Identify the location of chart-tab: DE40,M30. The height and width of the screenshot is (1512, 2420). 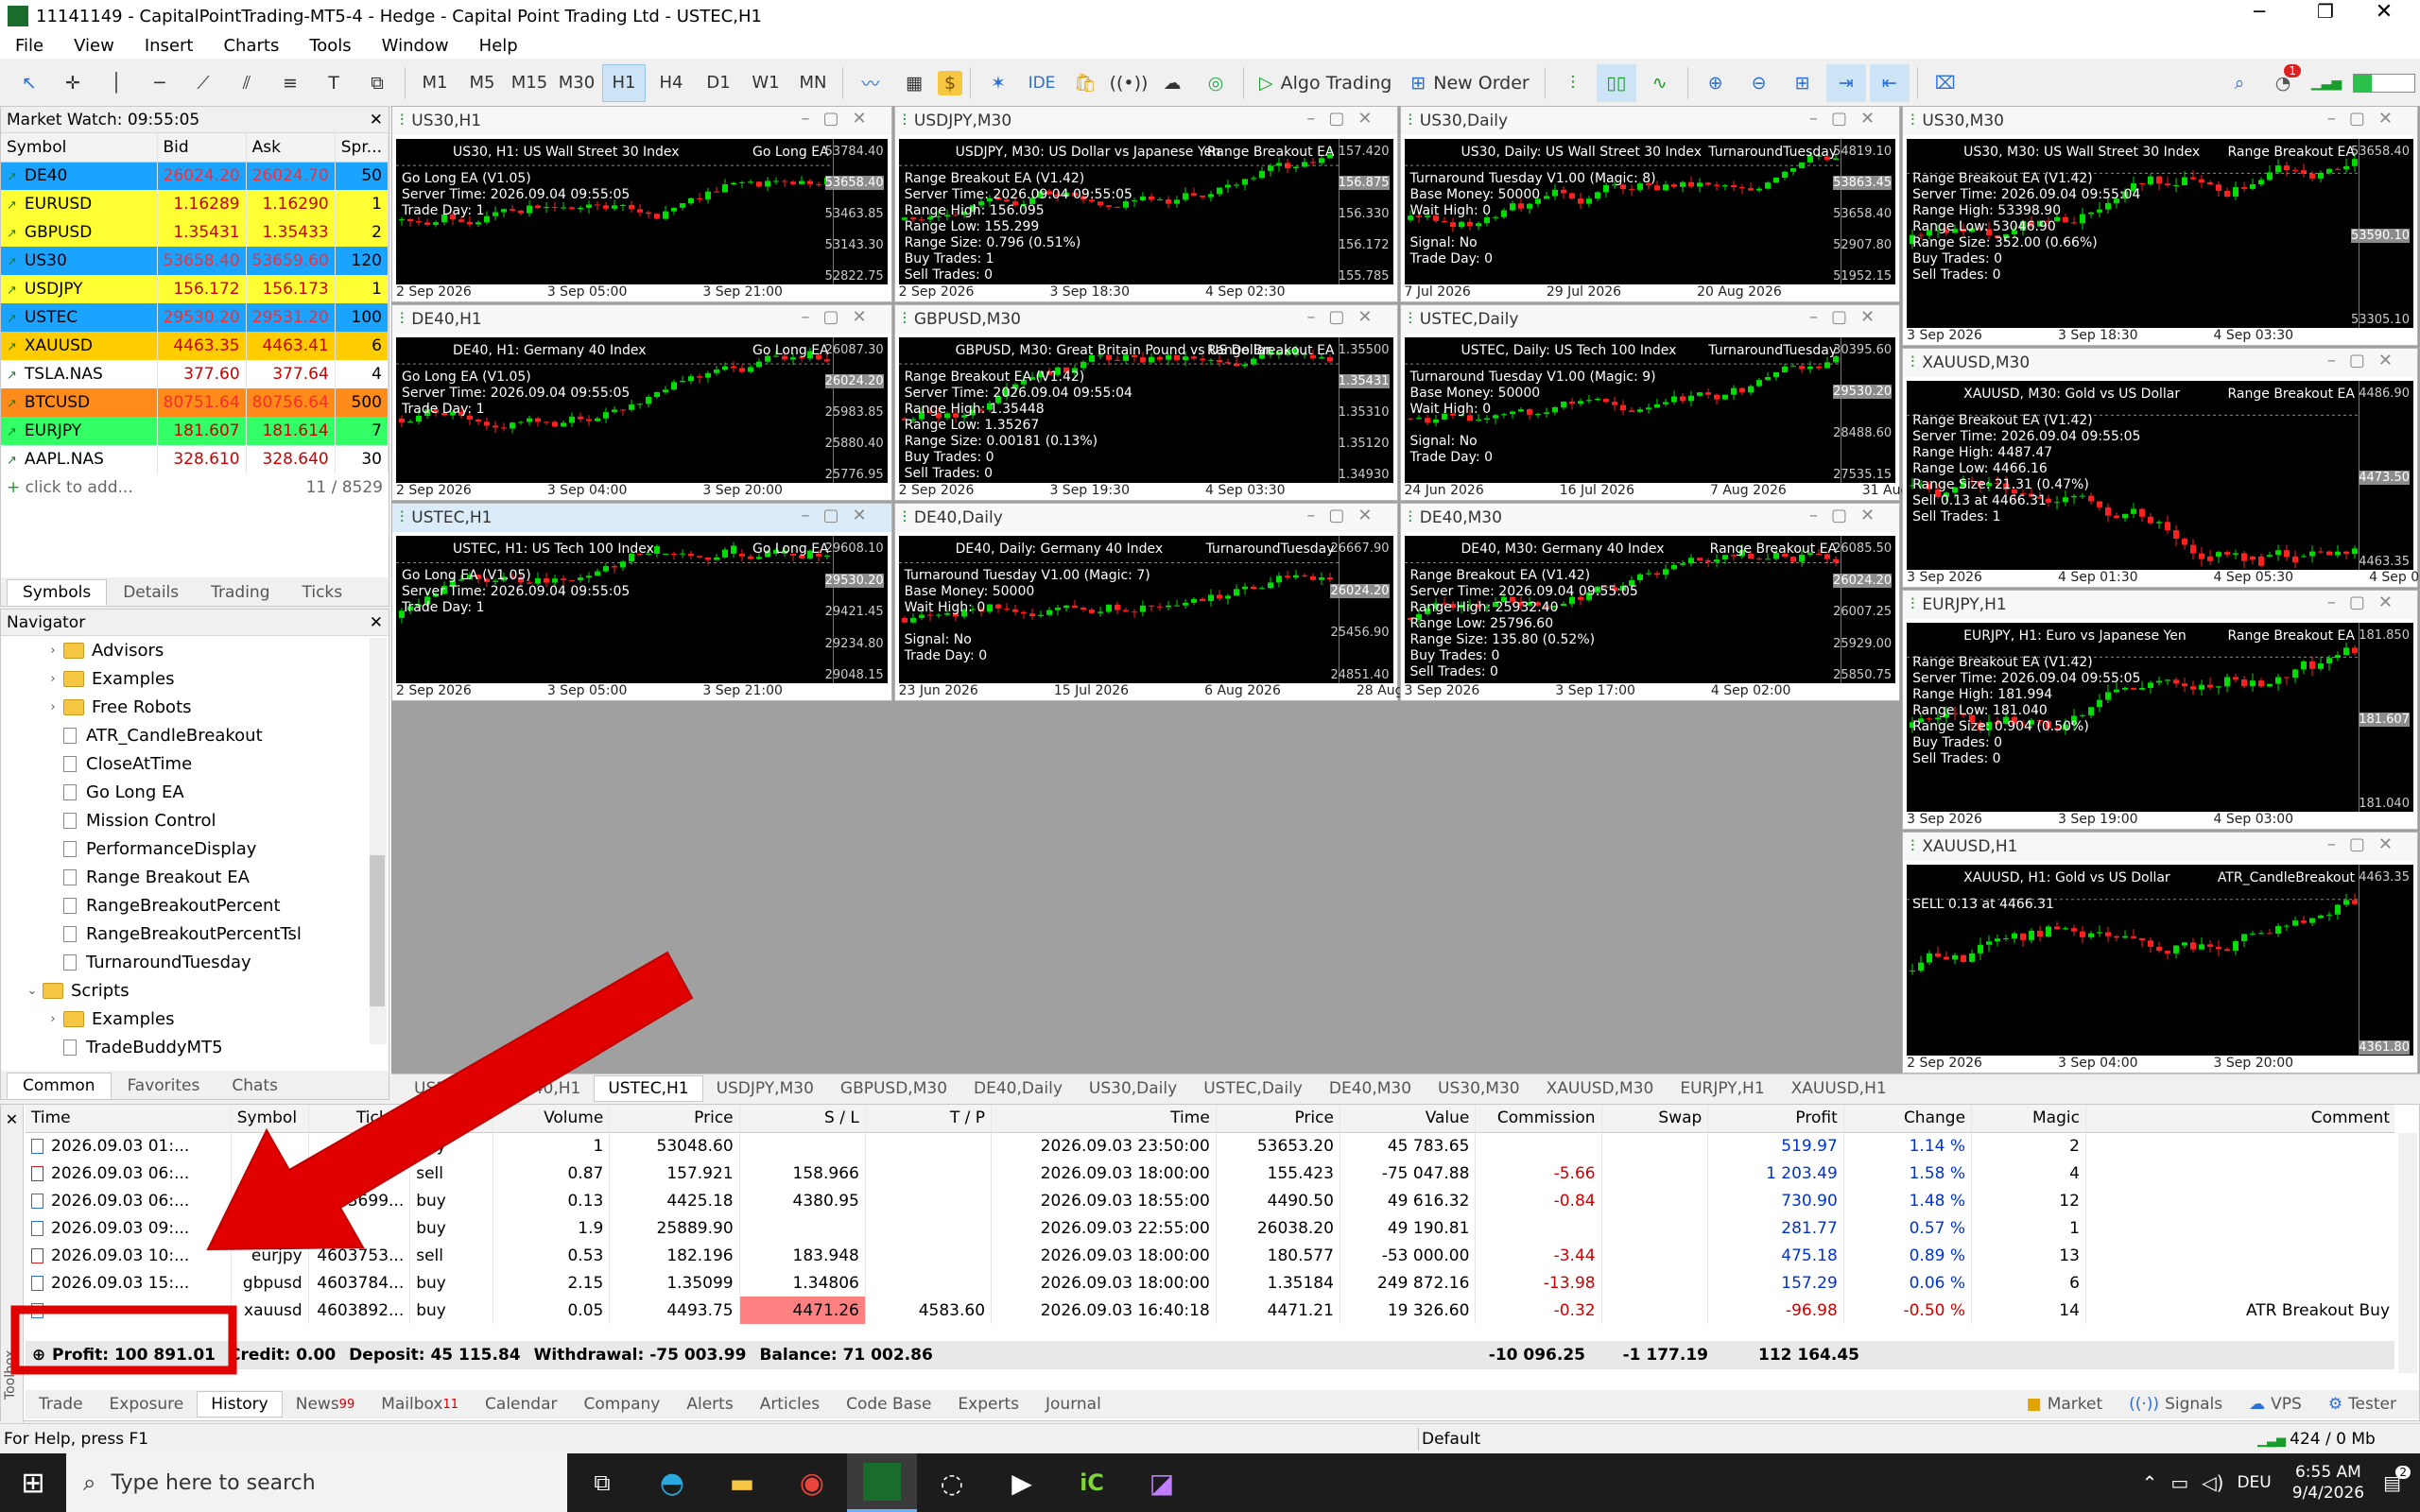
(1370, 1088).